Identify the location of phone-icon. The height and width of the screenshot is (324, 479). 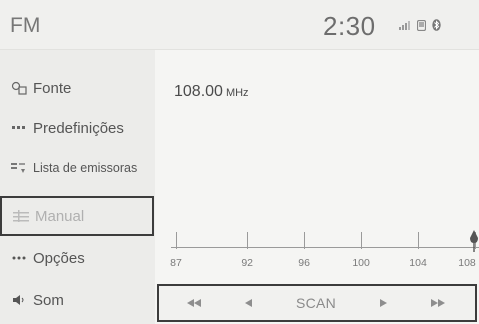
(421, 25).